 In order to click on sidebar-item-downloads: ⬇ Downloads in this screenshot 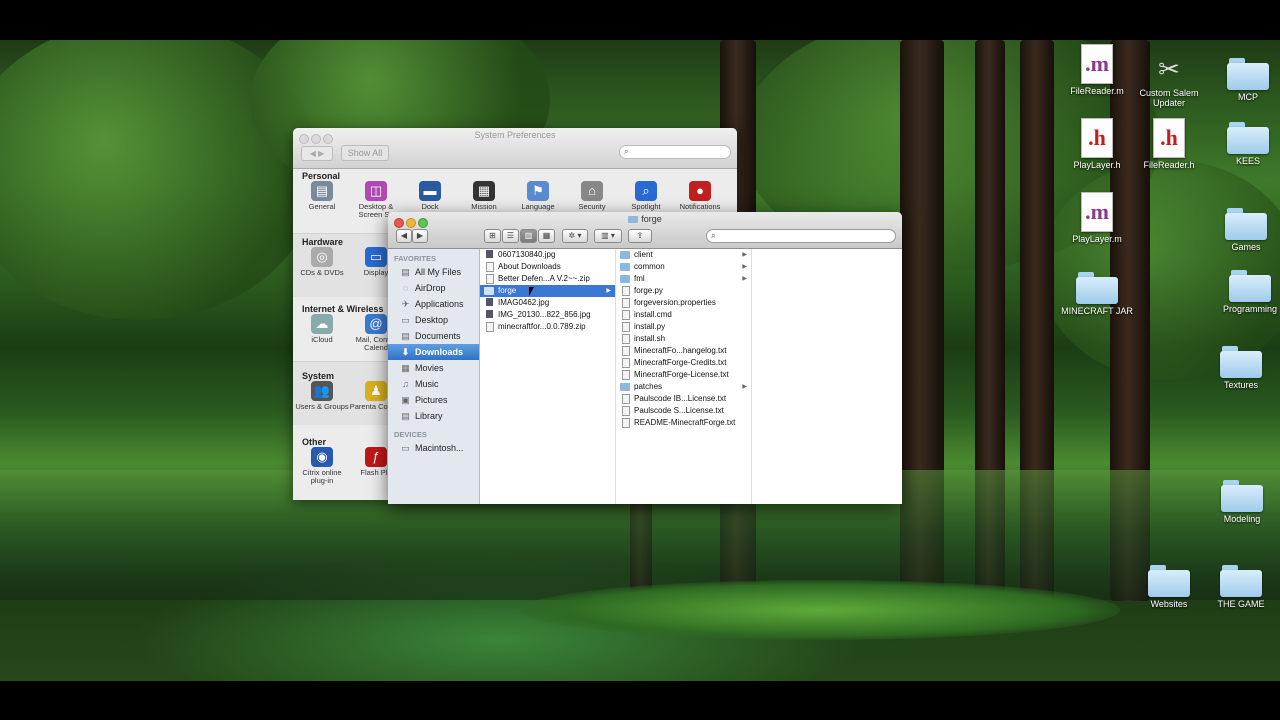, I will do `click(433, 352)`.